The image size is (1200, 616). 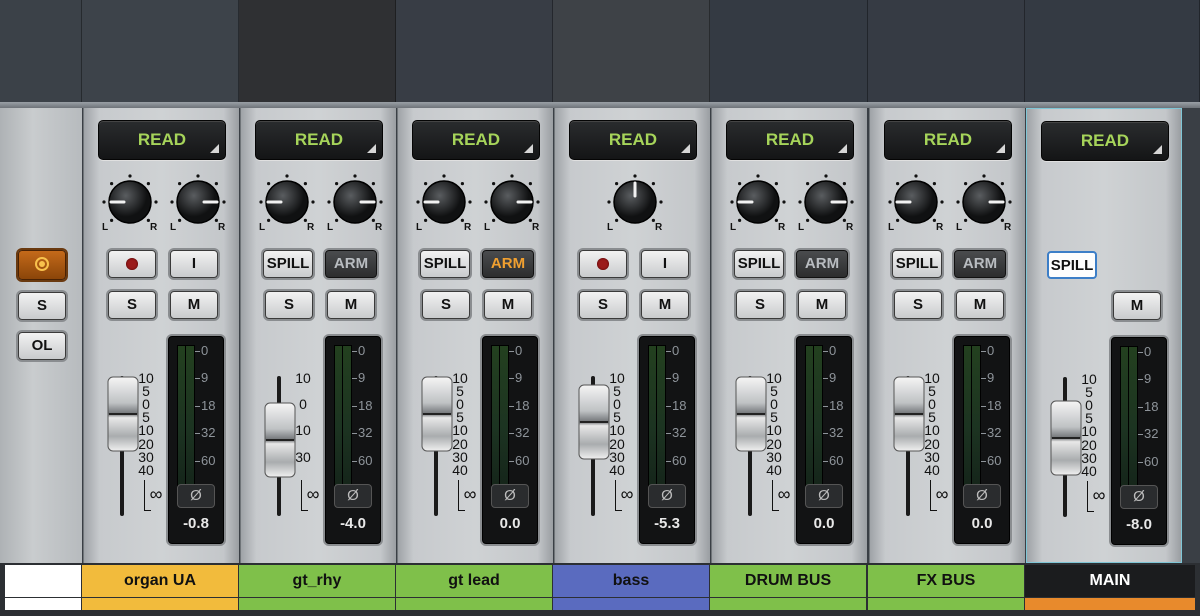 What do you see at coordinates (160, 581) in the screenshot?
I see `channel-name-organ-ua: organ UA` at bounding box center [160, 581].